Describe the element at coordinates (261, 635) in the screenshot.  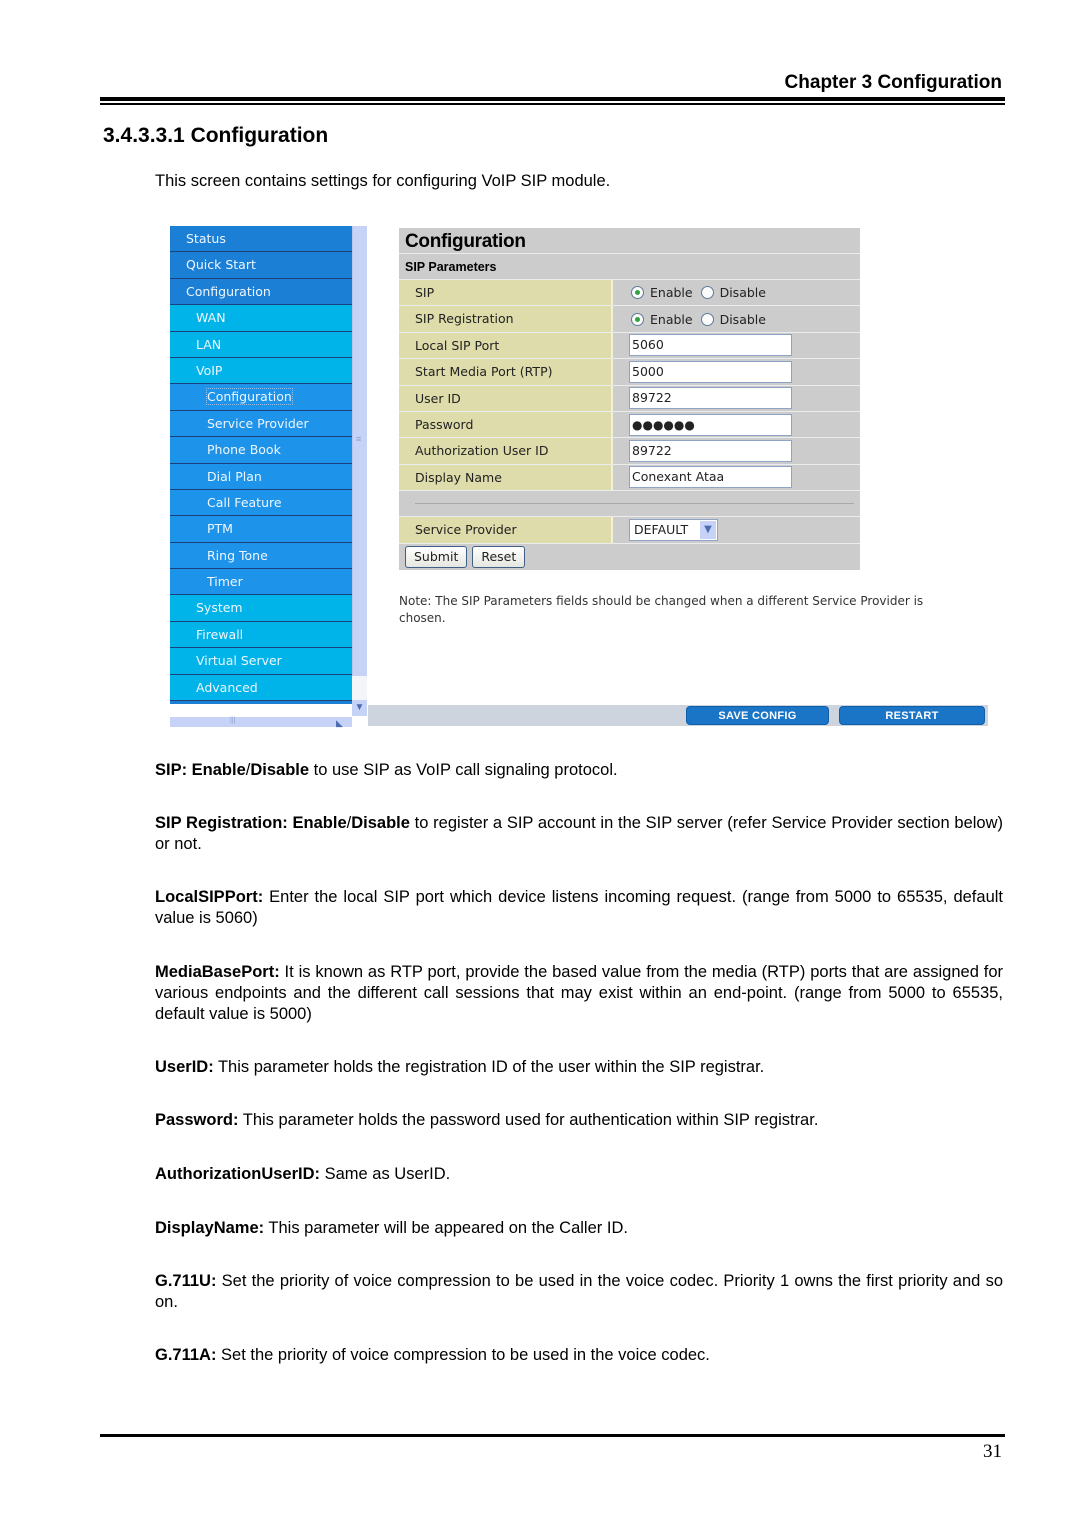
I see `sidebar-item-firewall: Firewall` at that location.